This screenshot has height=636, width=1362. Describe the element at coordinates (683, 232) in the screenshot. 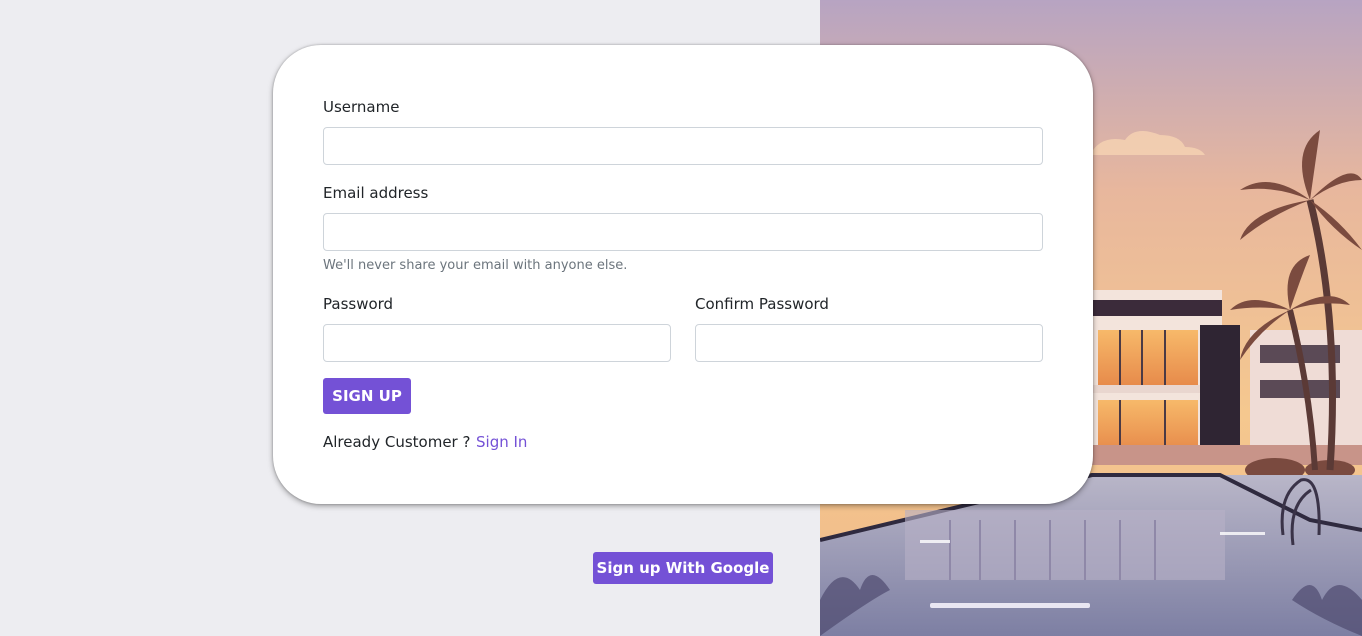

I see `email-input` at that location.